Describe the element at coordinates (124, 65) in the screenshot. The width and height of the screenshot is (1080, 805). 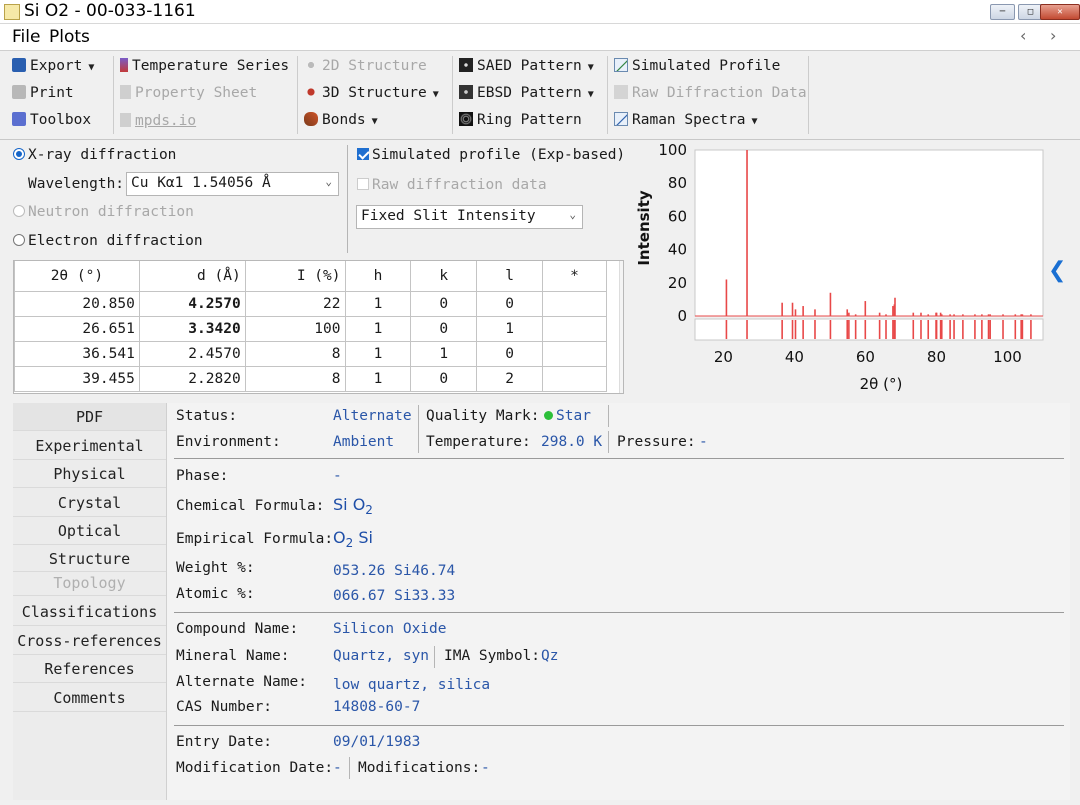
I see `thermometer-icon` at that location.